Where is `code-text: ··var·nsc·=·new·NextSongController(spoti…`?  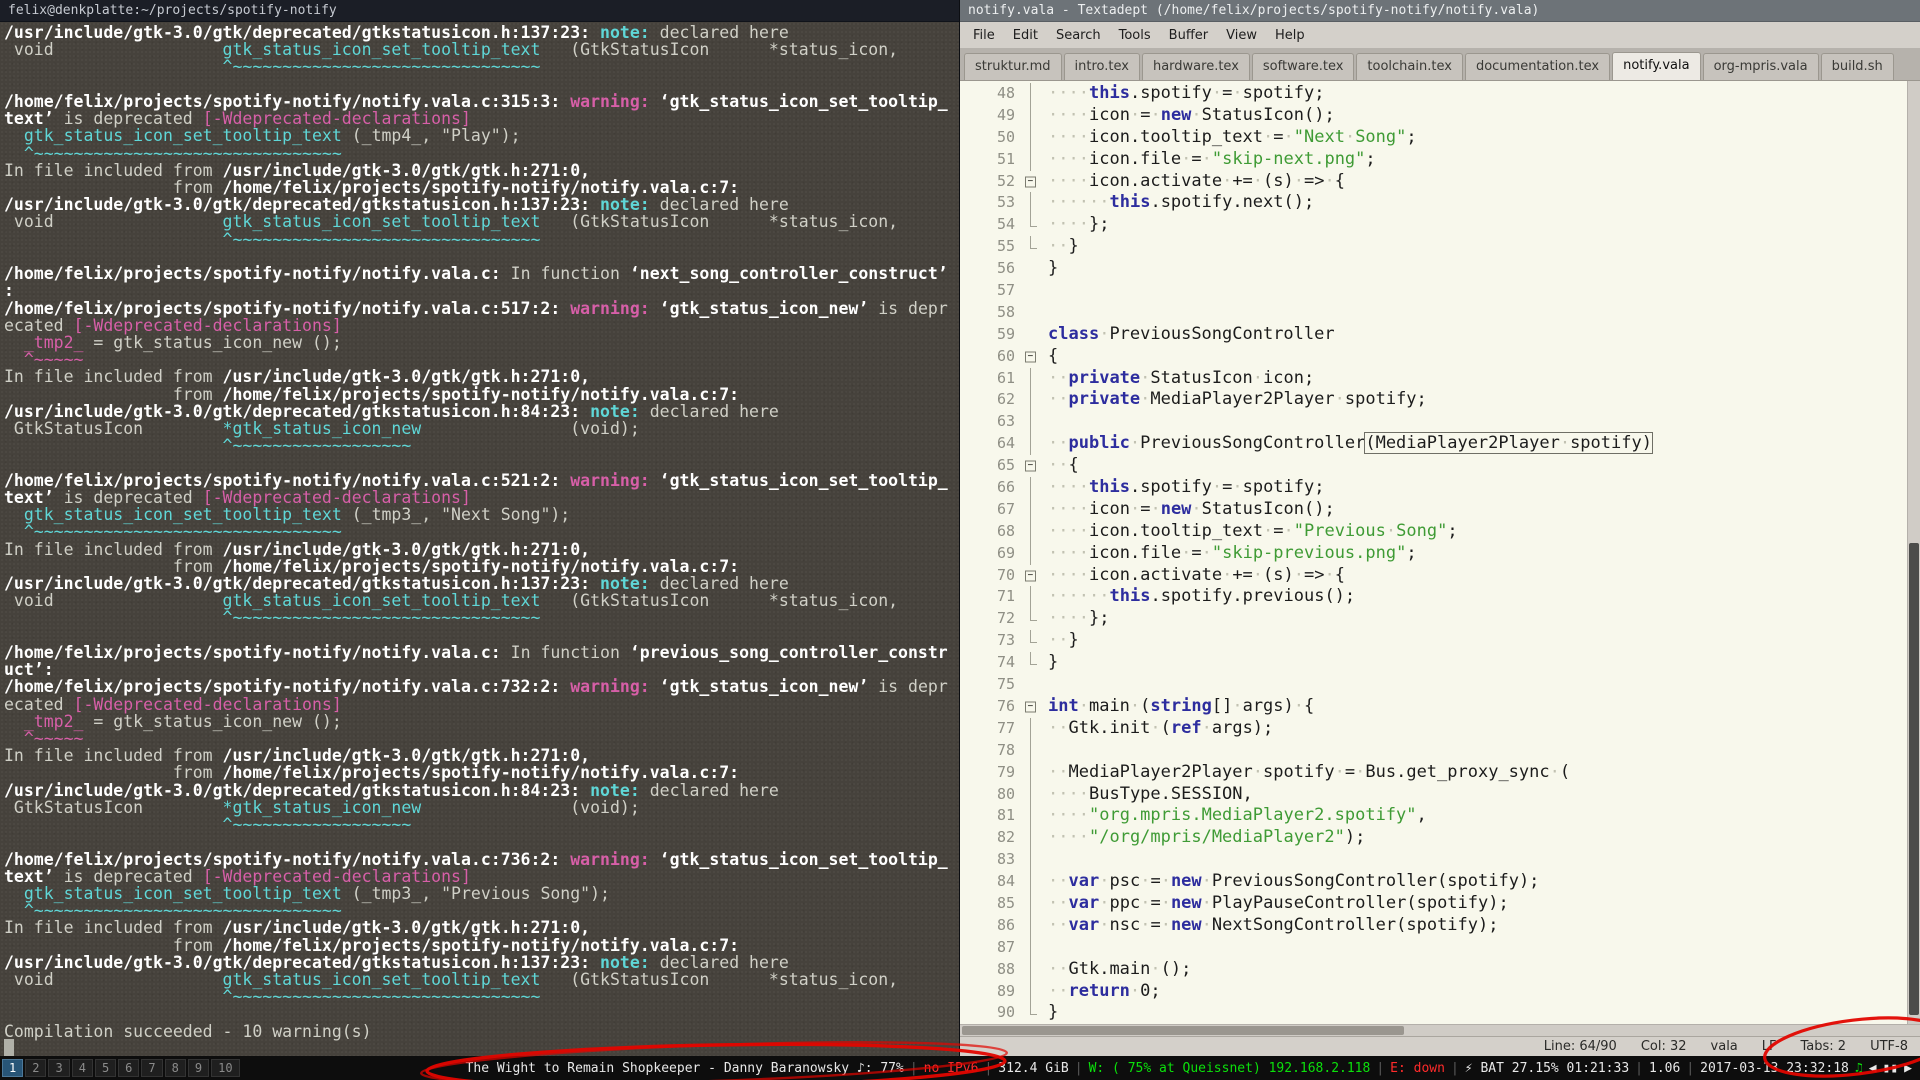
code-text: ··var·nsc·=·new·NextSongController(spoti… is located at coordinates (1269, 926).